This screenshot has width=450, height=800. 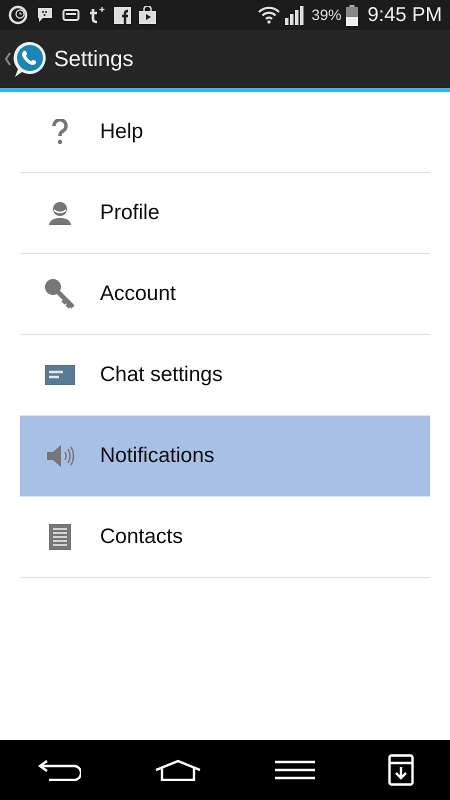 What do you see at coordinates (405, 15) in the screenshot?
I see `status-time: 9:45 PM` at bounding box center [405, 15].